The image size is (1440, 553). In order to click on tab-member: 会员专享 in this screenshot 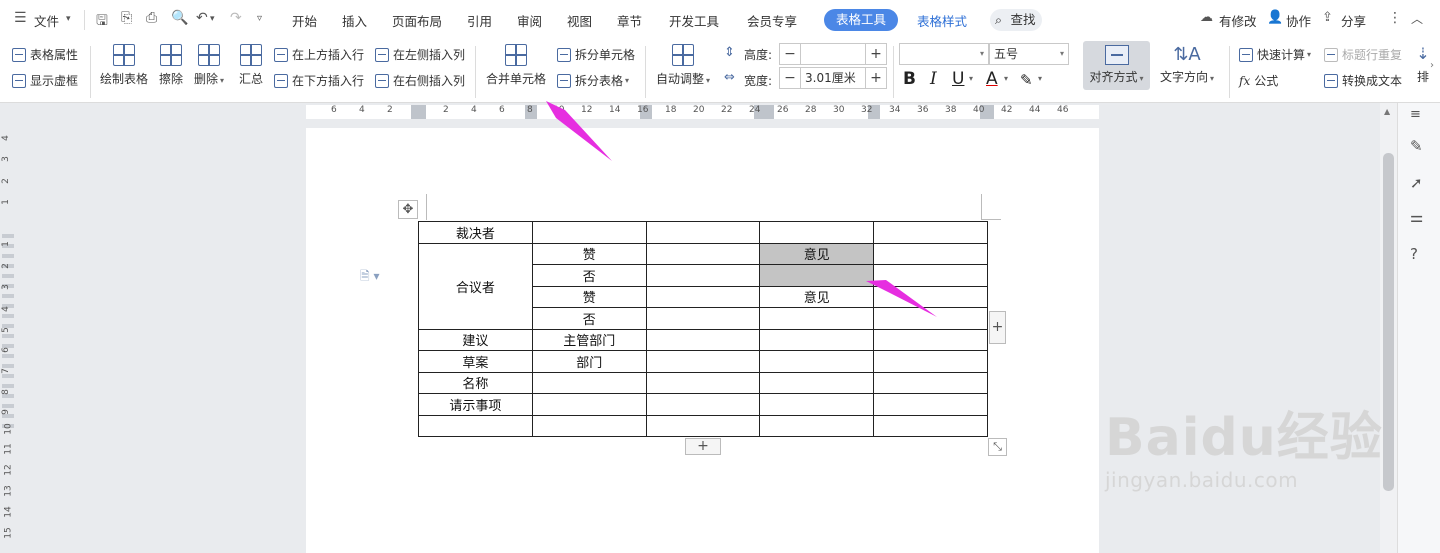, I will do `click(772, 20)`.